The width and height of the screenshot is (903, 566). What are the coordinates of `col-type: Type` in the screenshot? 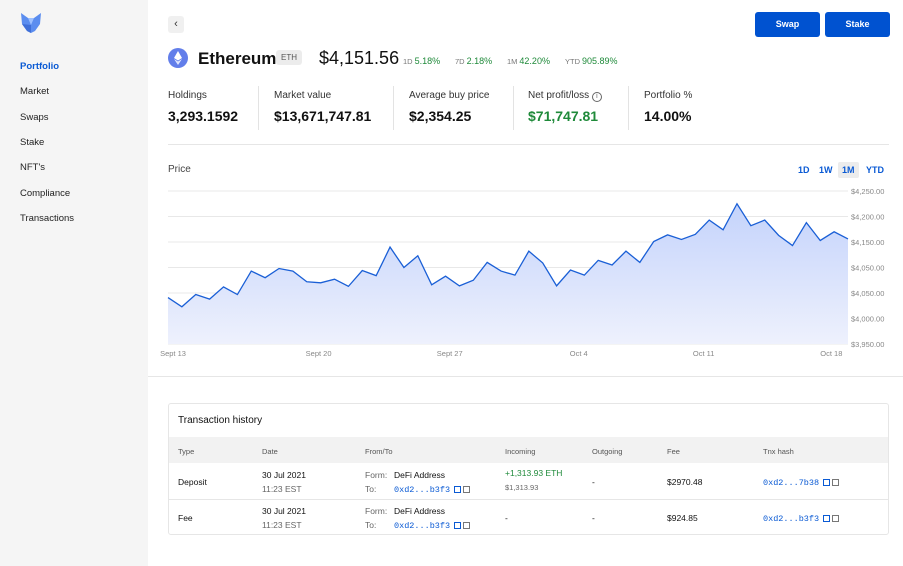 It's located at (186, 451).